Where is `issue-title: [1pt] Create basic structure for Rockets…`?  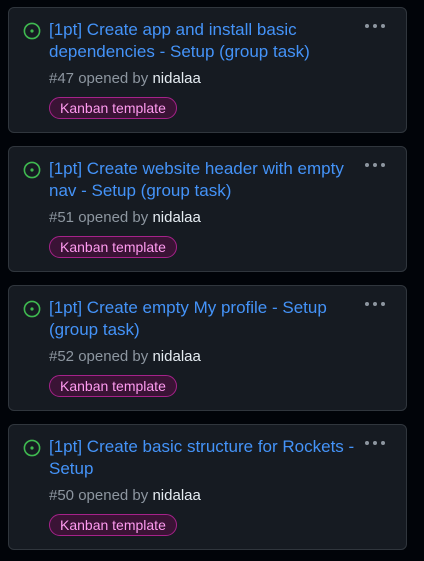
issue-title: [1pt] Create basic structure for Rockets… is located at coordinates (208, 458).